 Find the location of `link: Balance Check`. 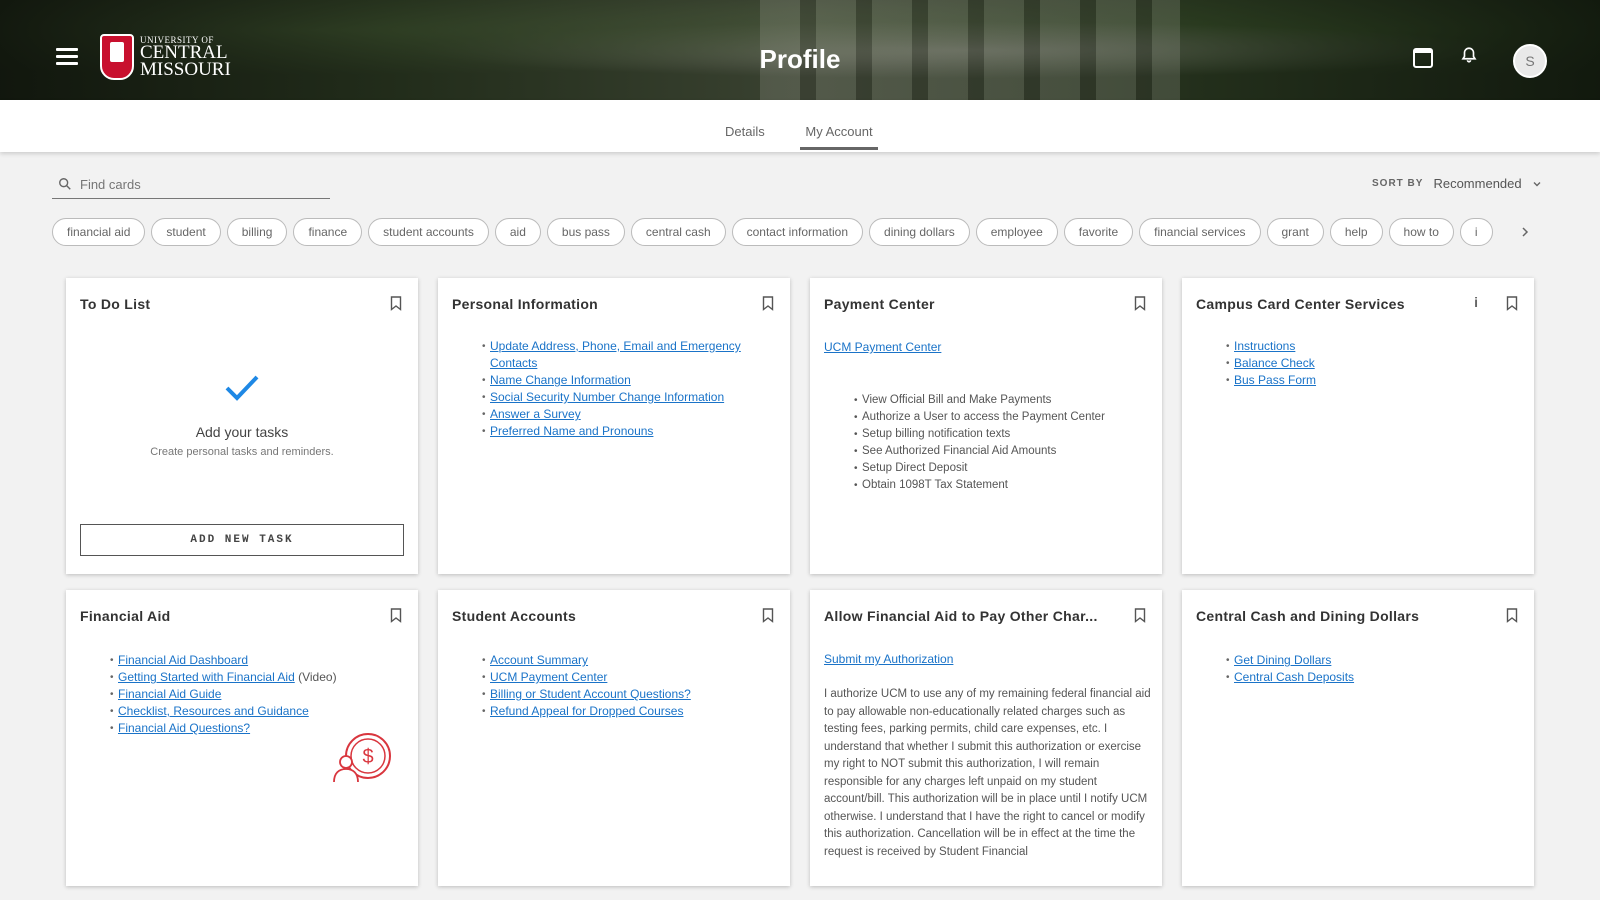

link: Balance Check is located at coordinates (1274, 363).